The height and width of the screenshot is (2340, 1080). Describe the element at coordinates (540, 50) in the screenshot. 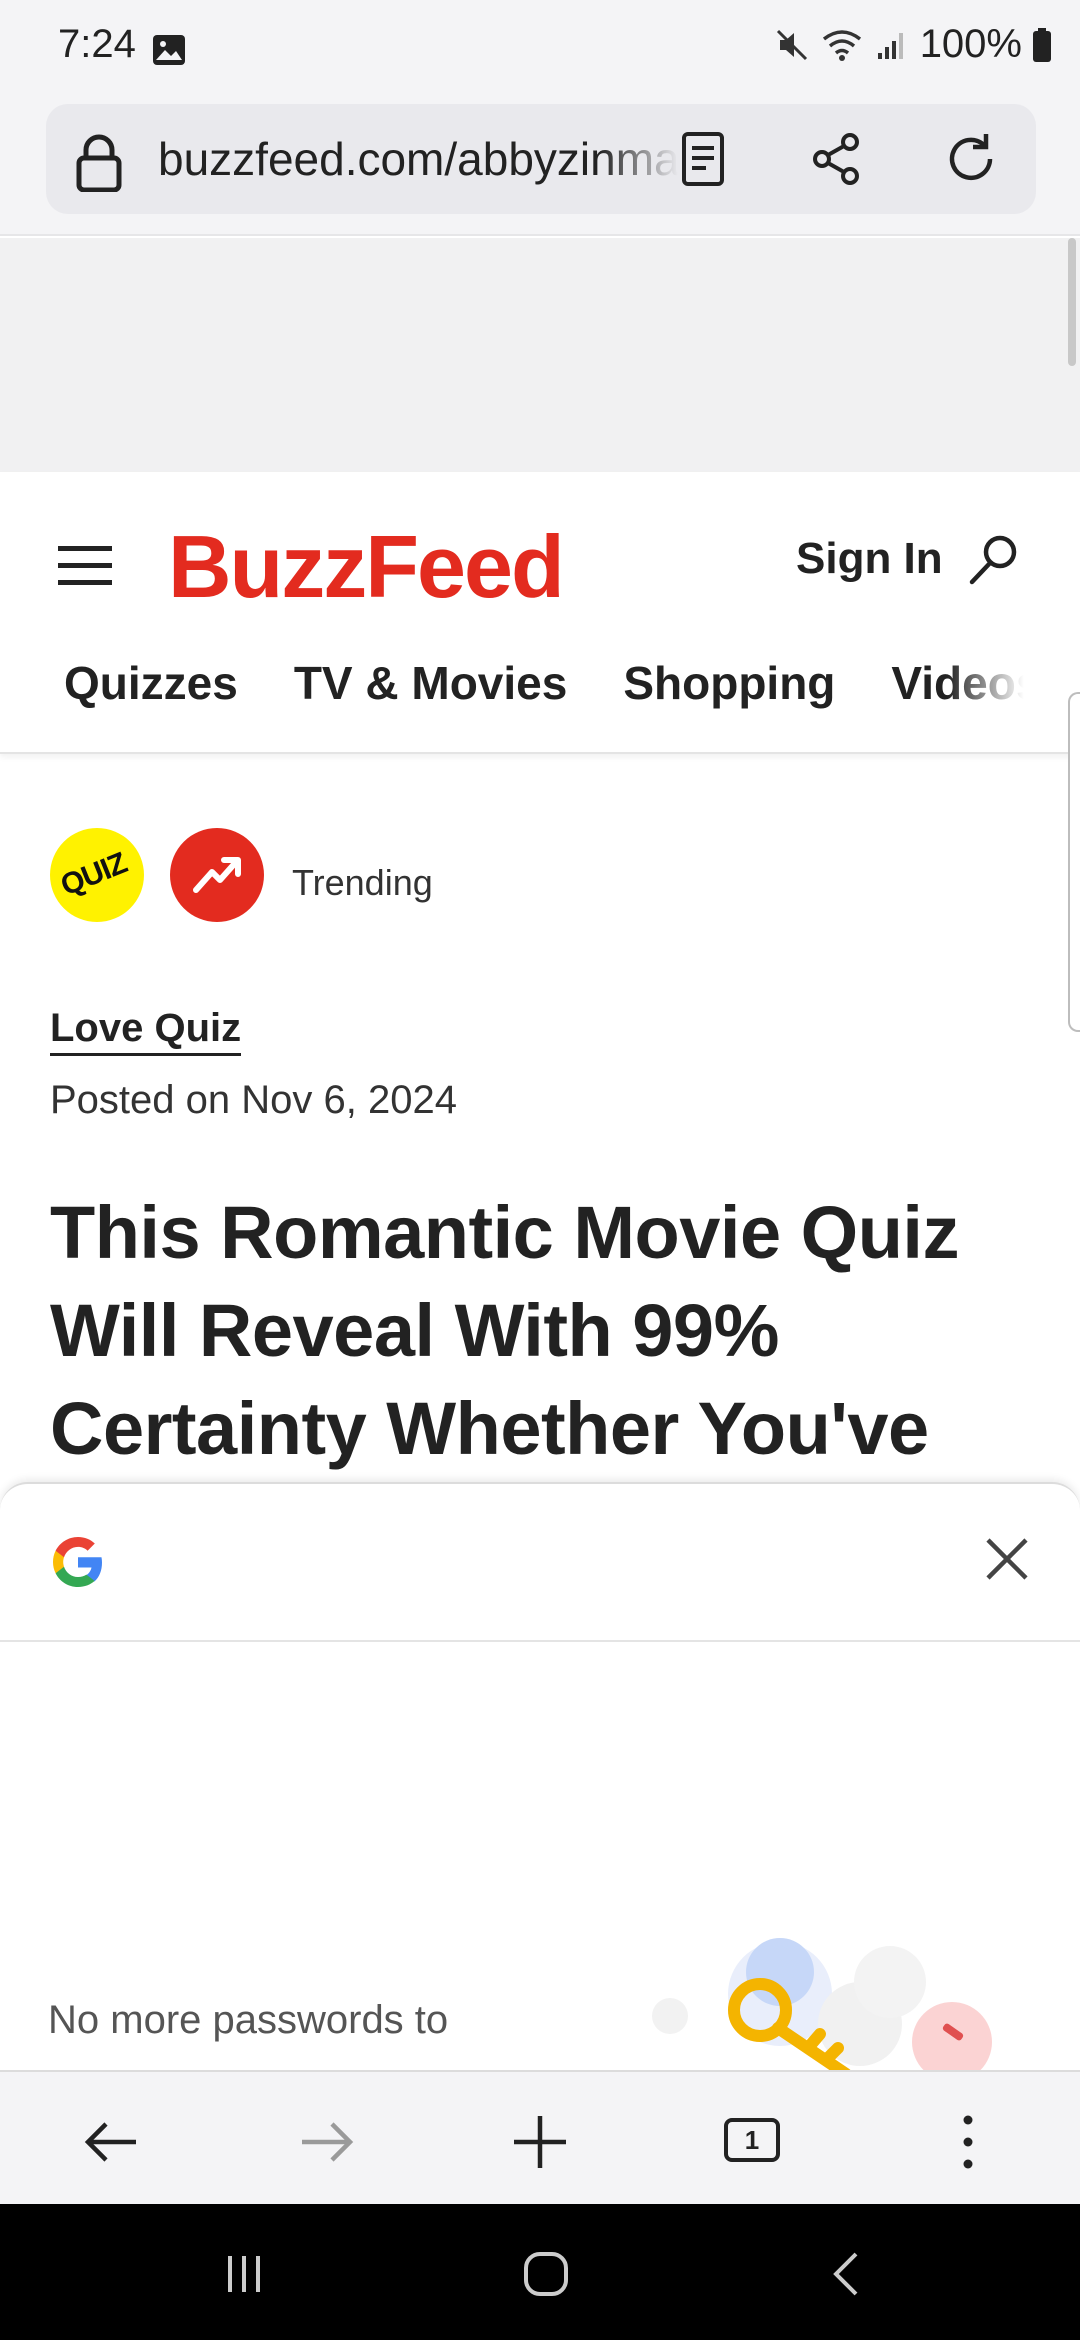

I see `status-bar: 7:24 100%` at that location.